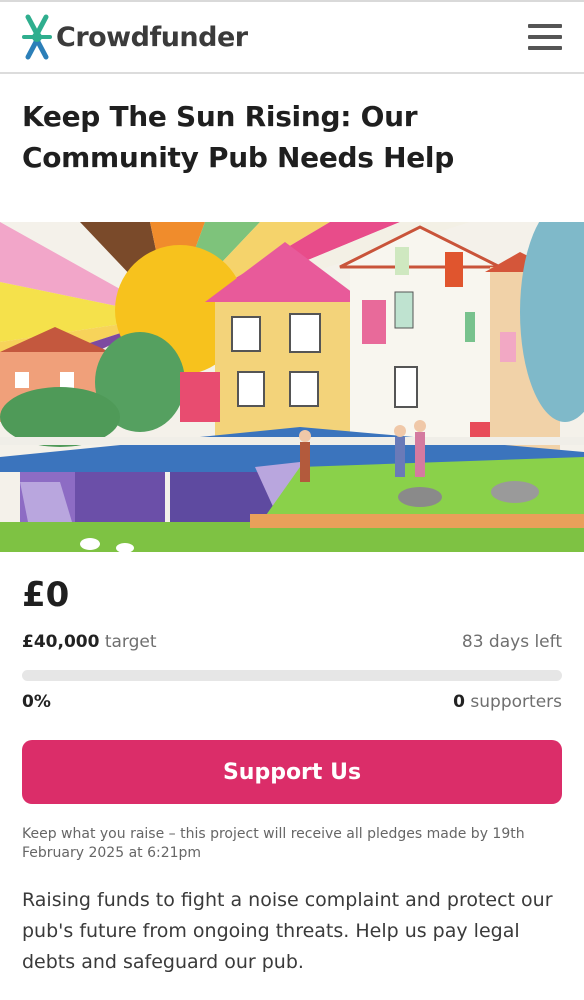  Describe the element at coordinates (292, 772) in the screenshot. I see `support-us-button: Support Us` at that location.